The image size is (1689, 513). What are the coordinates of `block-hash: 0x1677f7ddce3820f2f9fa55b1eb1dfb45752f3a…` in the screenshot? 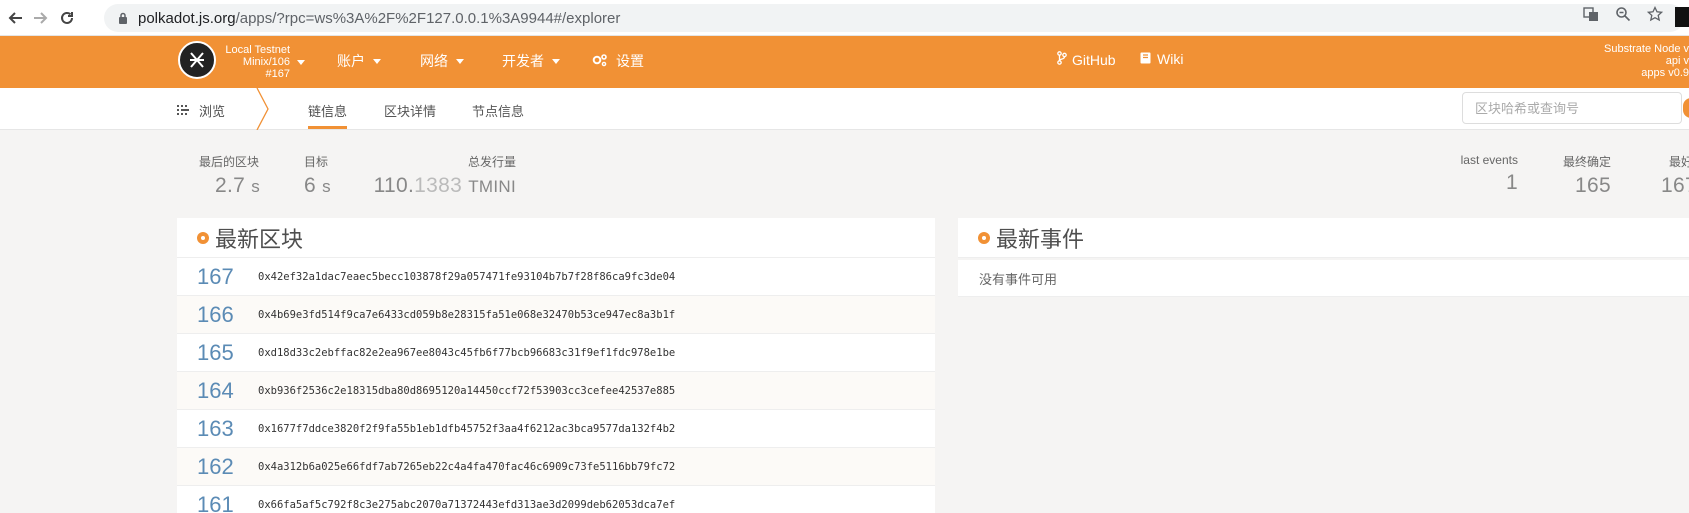 It's located at (467, 428).